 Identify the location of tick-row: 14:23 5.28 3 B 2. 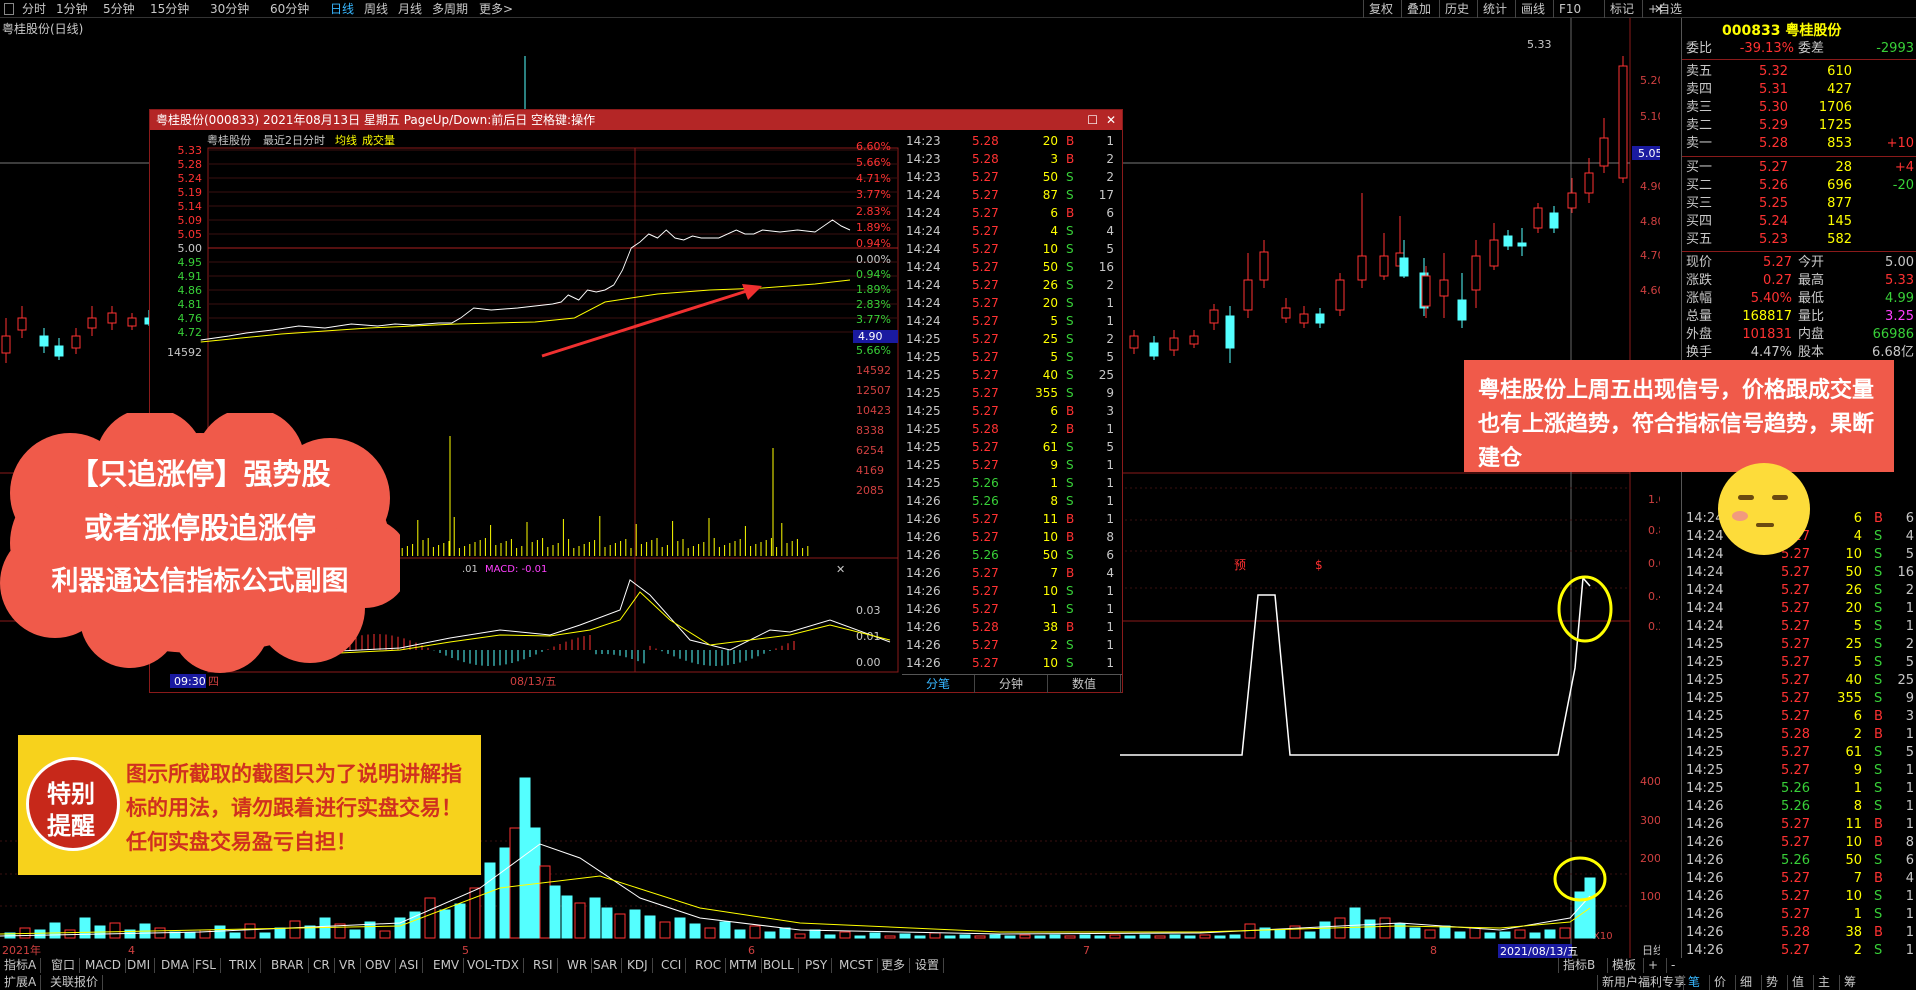
(1012, 159).